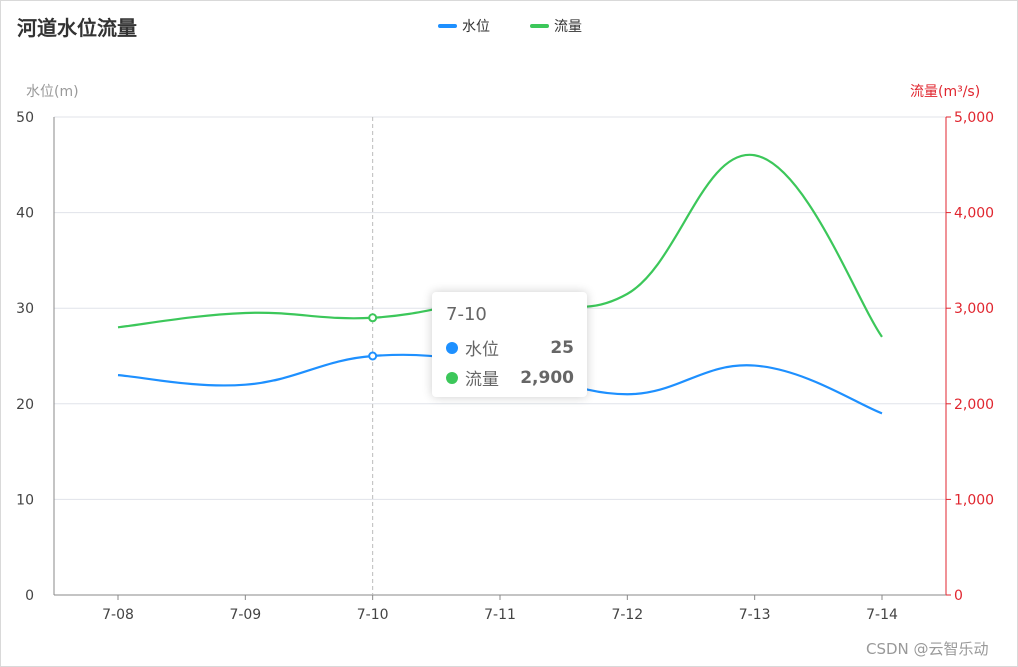 The height and width of the screenshot is (667, 1018). I want to click on tooltip-row-value: 25, so click(562, 347).